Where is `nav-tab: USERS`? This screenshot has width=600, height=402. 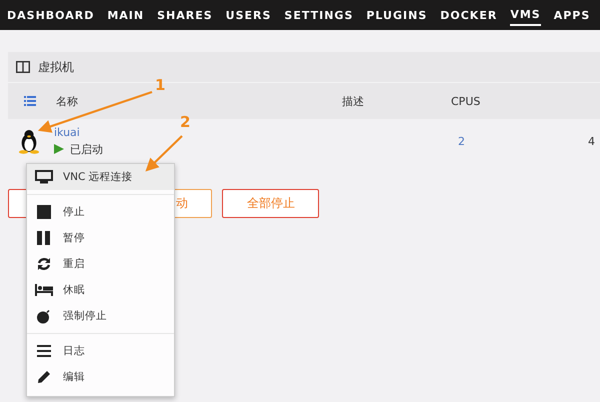
nav-tab: USERS is located at coordinates (249, 15).